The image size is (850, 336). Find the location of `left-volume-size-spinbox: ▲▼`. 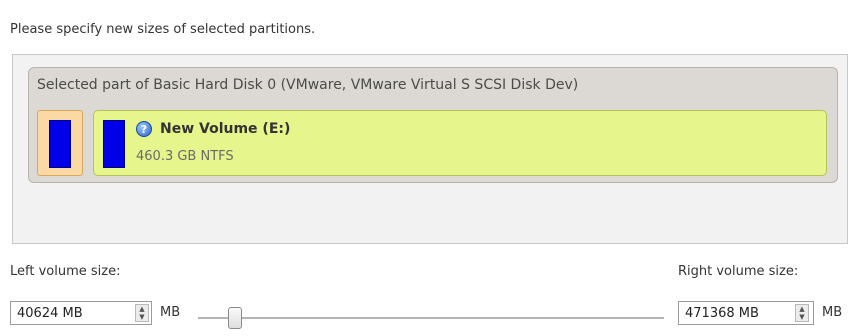

left-volume-size-spinbox: ▲▼ is located at coordinates (81, 313).